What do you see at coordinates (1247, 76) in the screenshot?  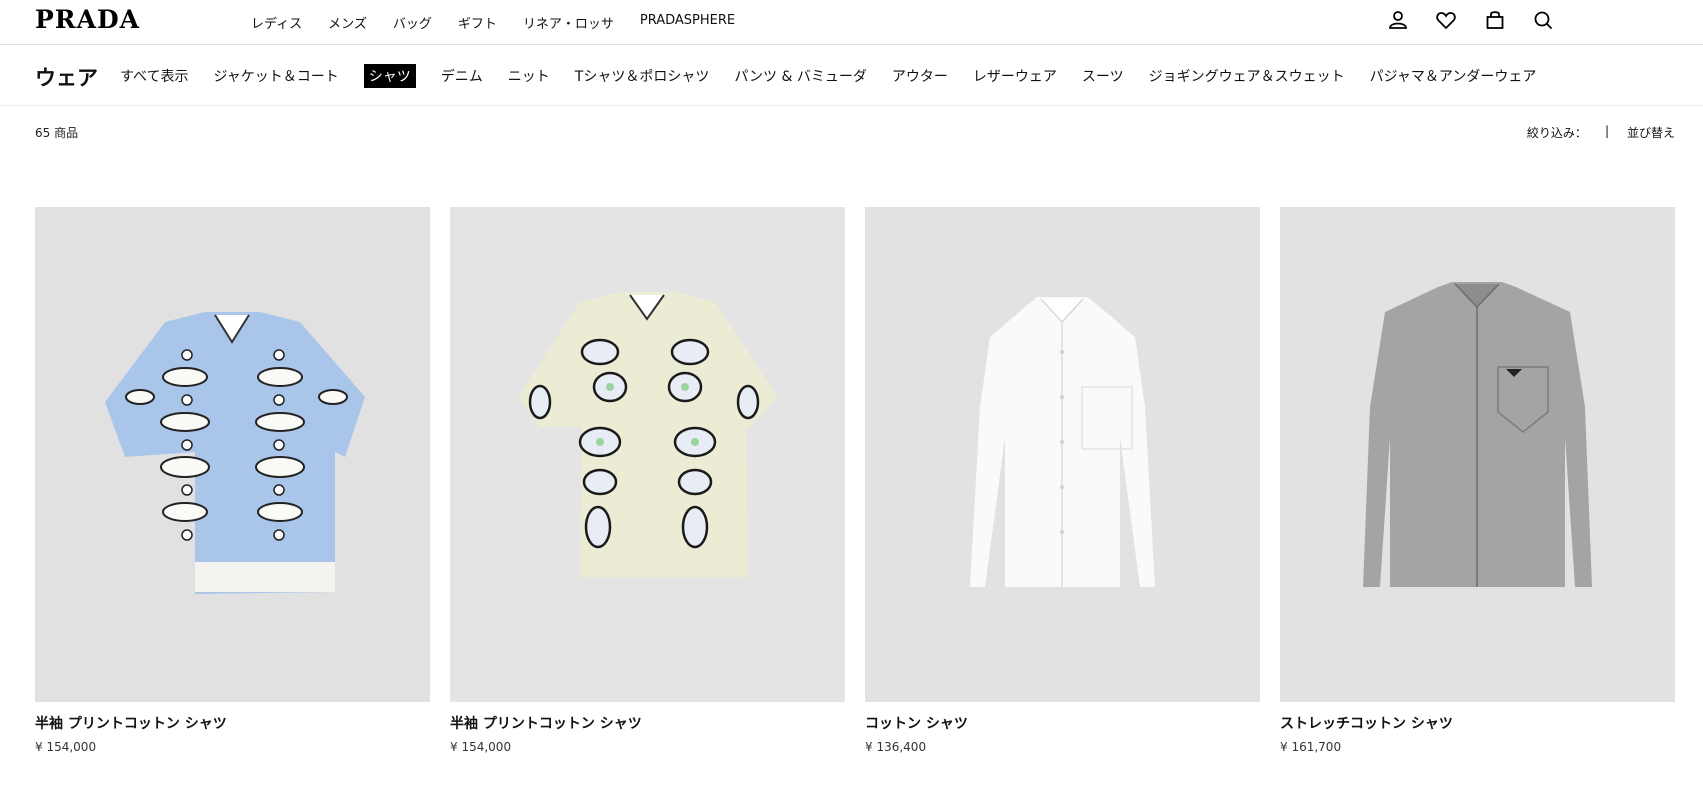 I see `subnav-item-jogging-sweats: ジョギングウェア＆スウェット` at bounding box center [1247, 76].